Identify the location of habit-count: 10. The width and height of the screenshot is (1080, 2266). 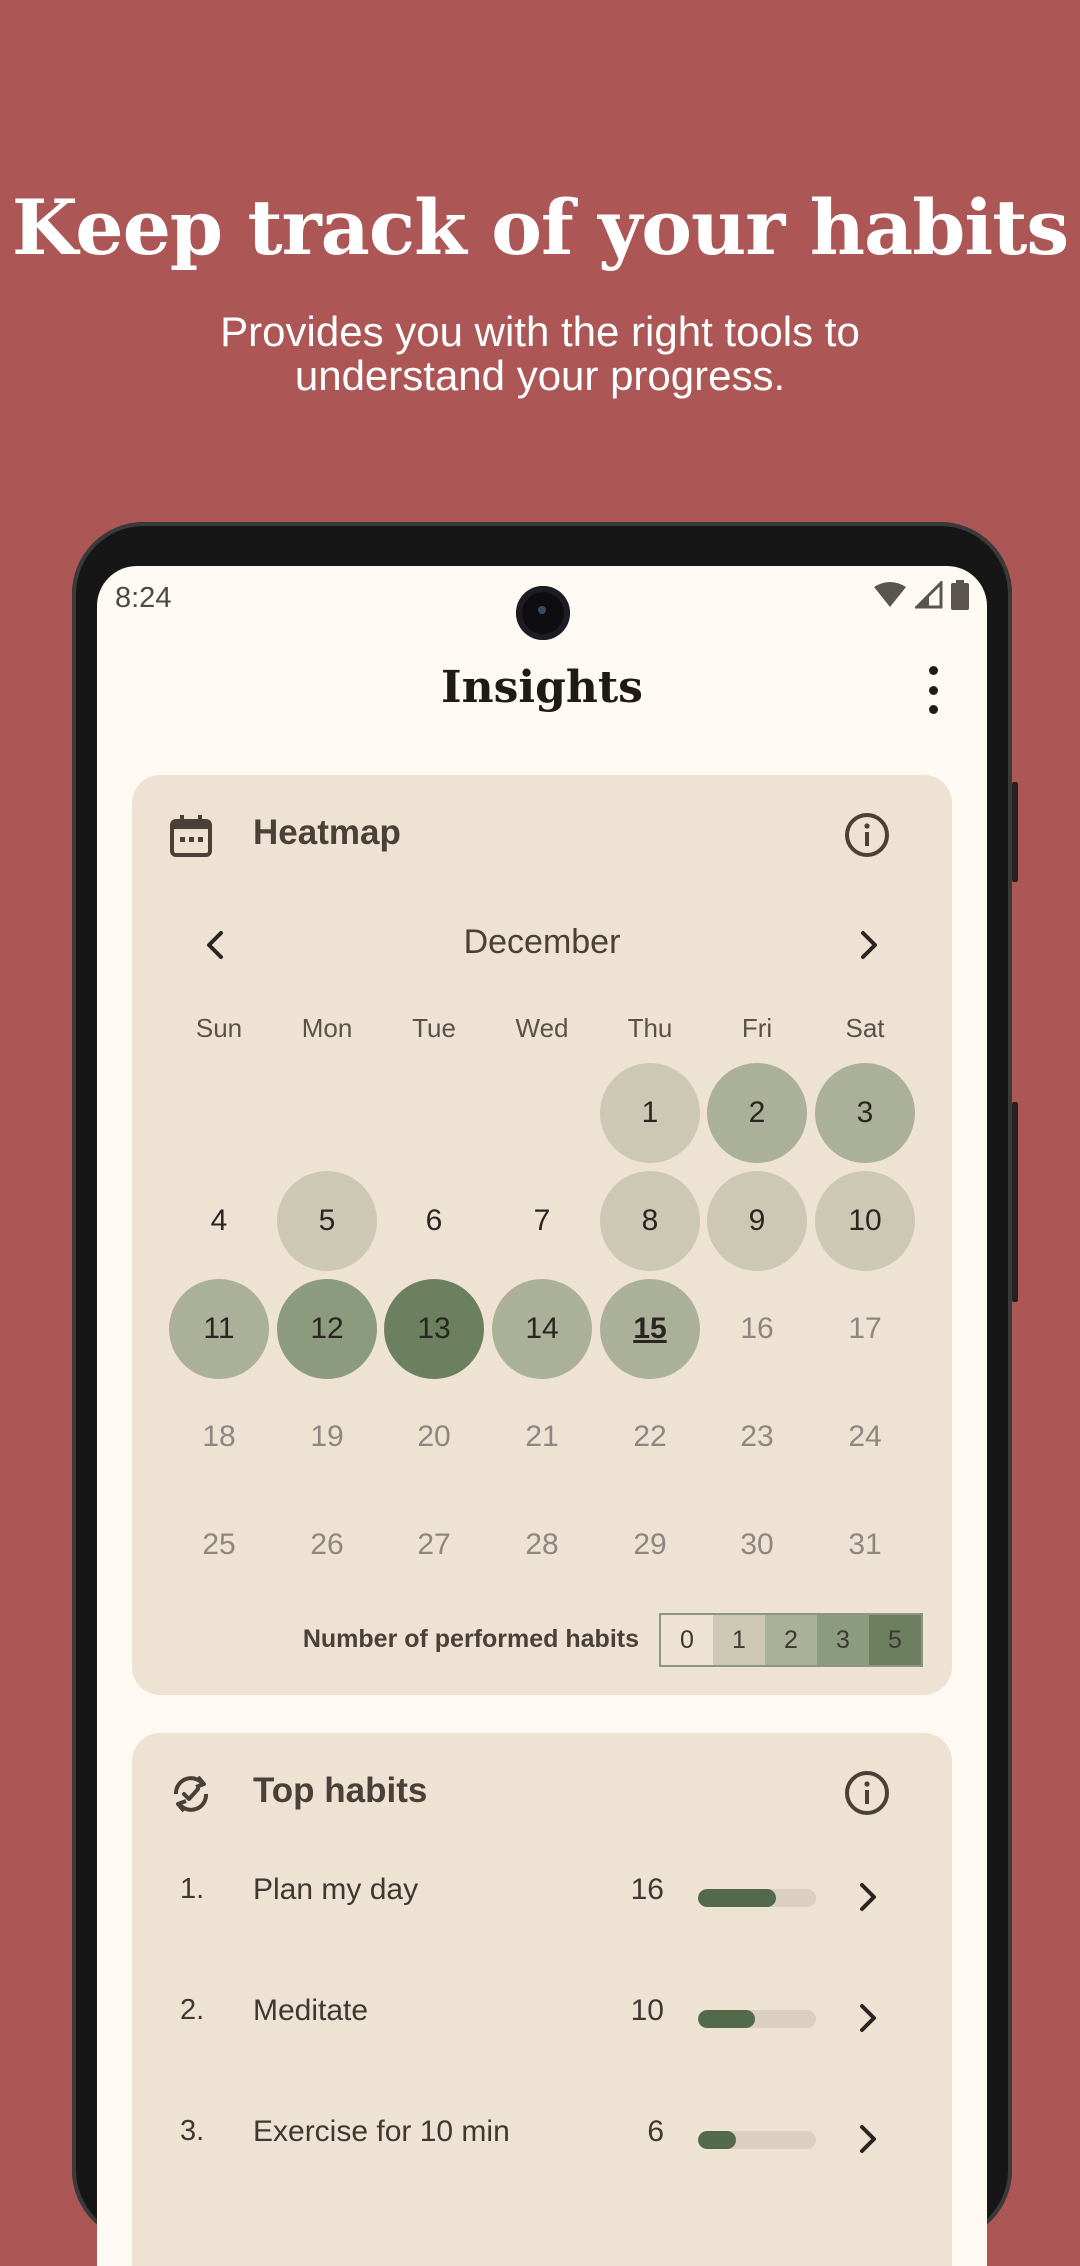
(647, 2010).